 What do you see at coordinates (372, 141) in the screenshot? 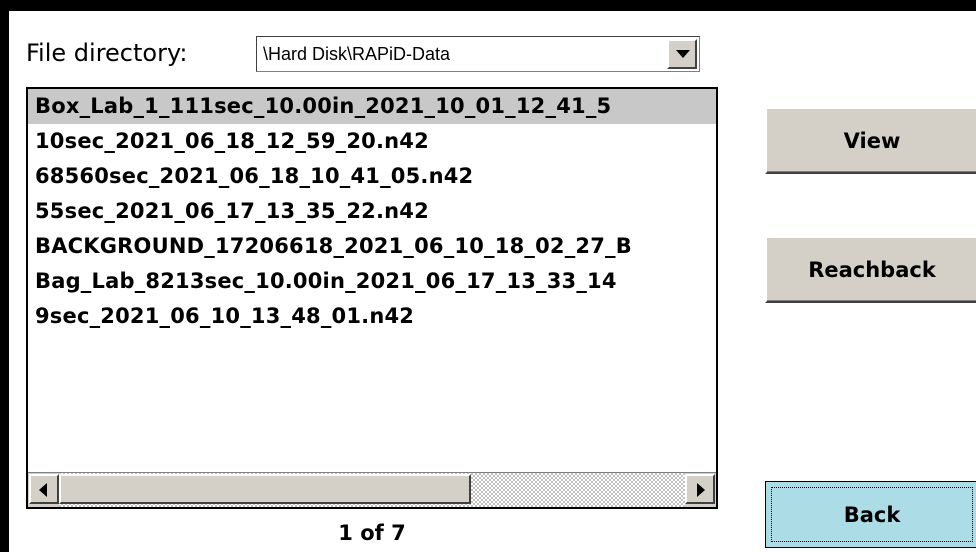
I see `list-item: 10sec_2021_06_18_12_59_20.n42` at bounding box center [372, 141].